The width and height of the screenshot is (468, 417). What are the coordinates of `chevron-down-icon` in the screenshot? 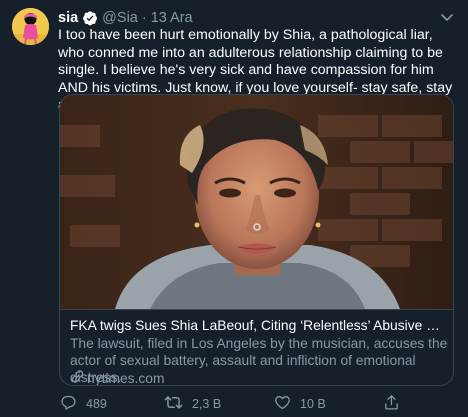 It's located at (447, 17).